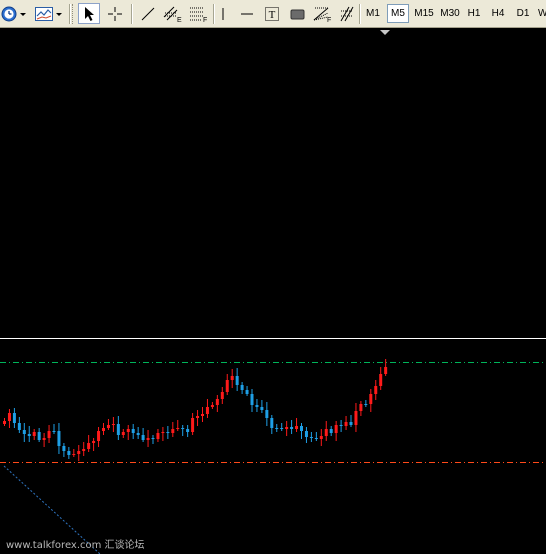 Image resolution: width=546 pixels, height=554 pixels. What do you see at coordinates (115, 13) in the screenshot?
I see `crosshair-icon` at bounding box center [115, 13].